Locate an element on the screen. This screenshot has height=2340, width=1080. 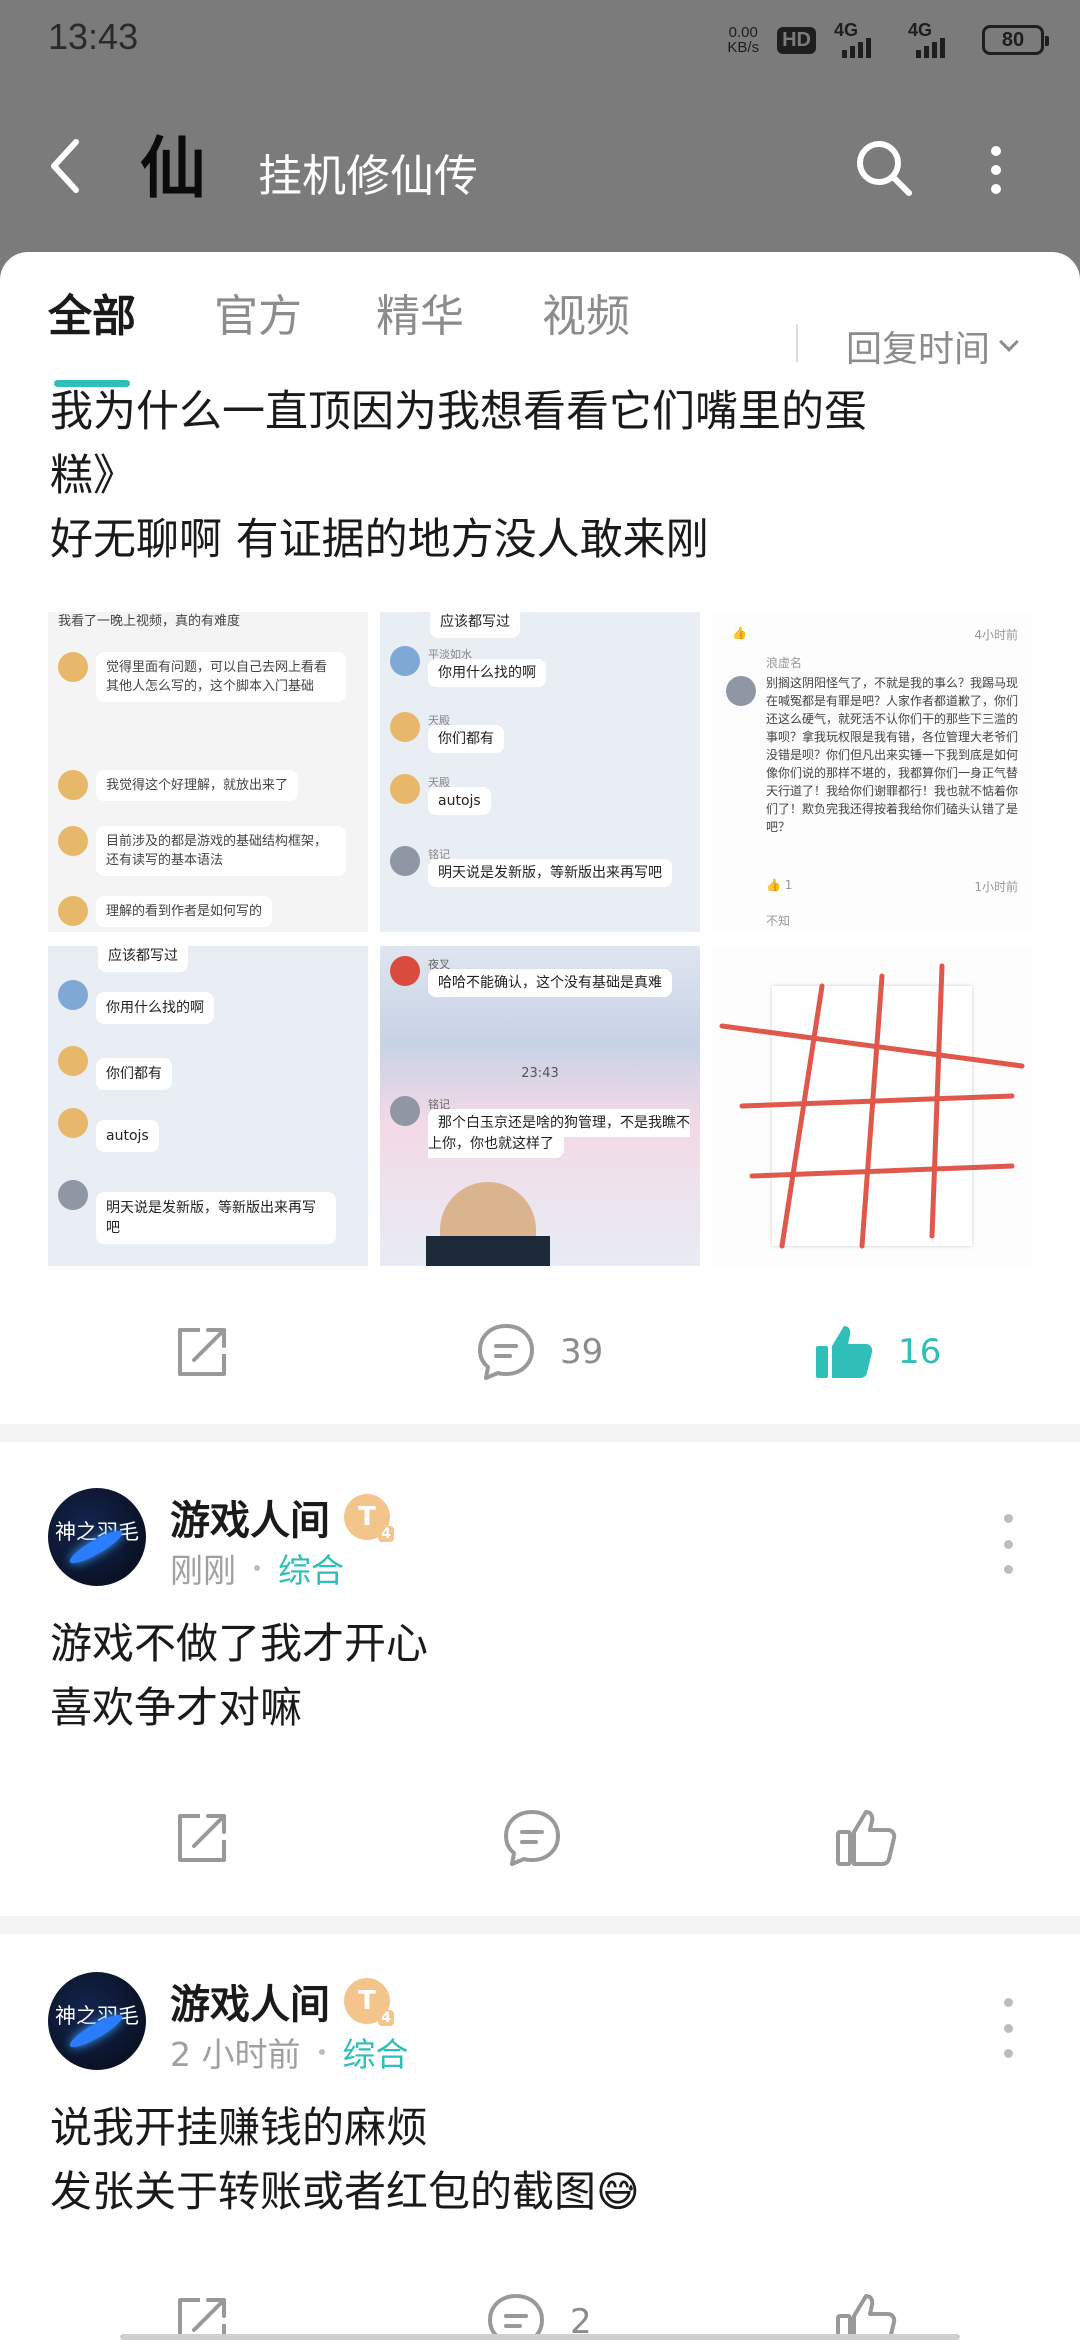
post-actions is located at coordinates (540, 1838).